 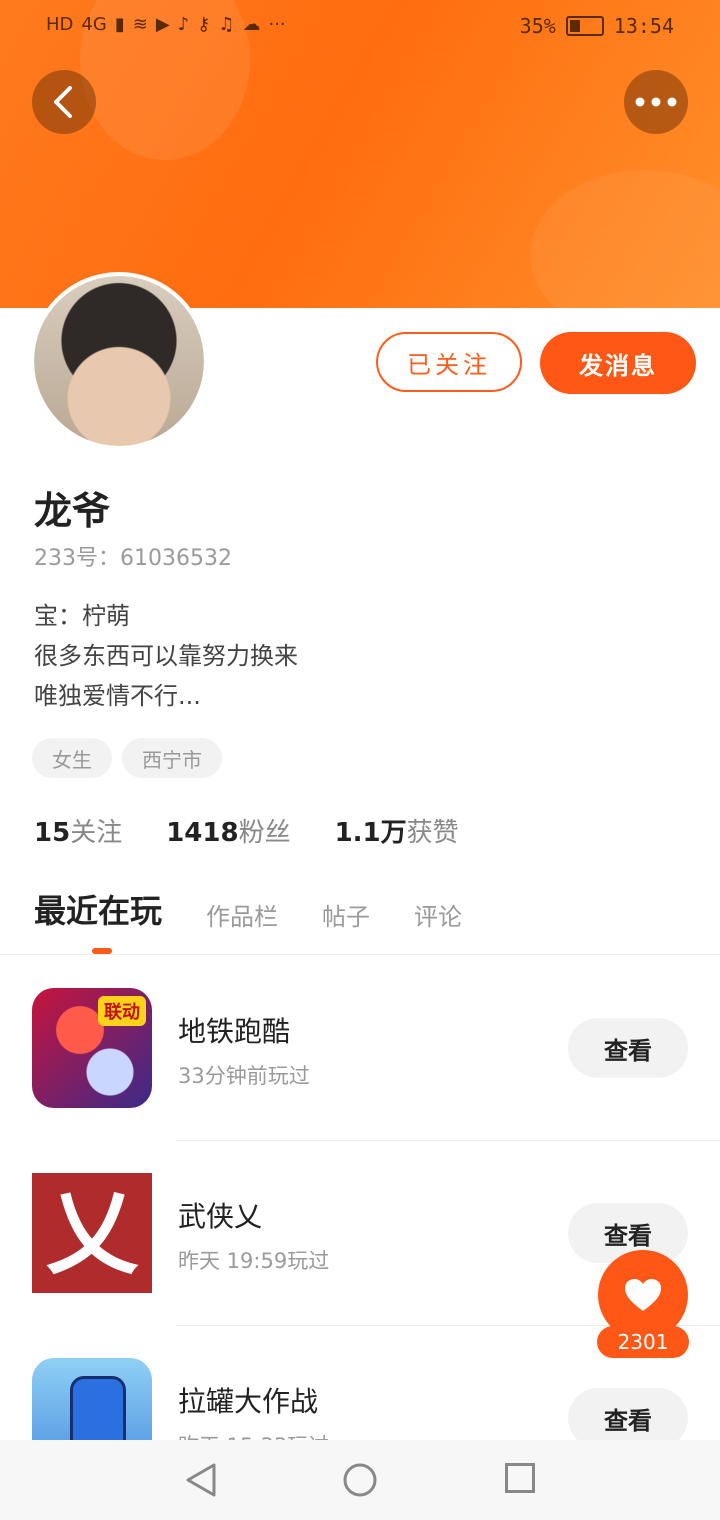 I want to click on like-count: 2301, so click(x=643, y=1342).